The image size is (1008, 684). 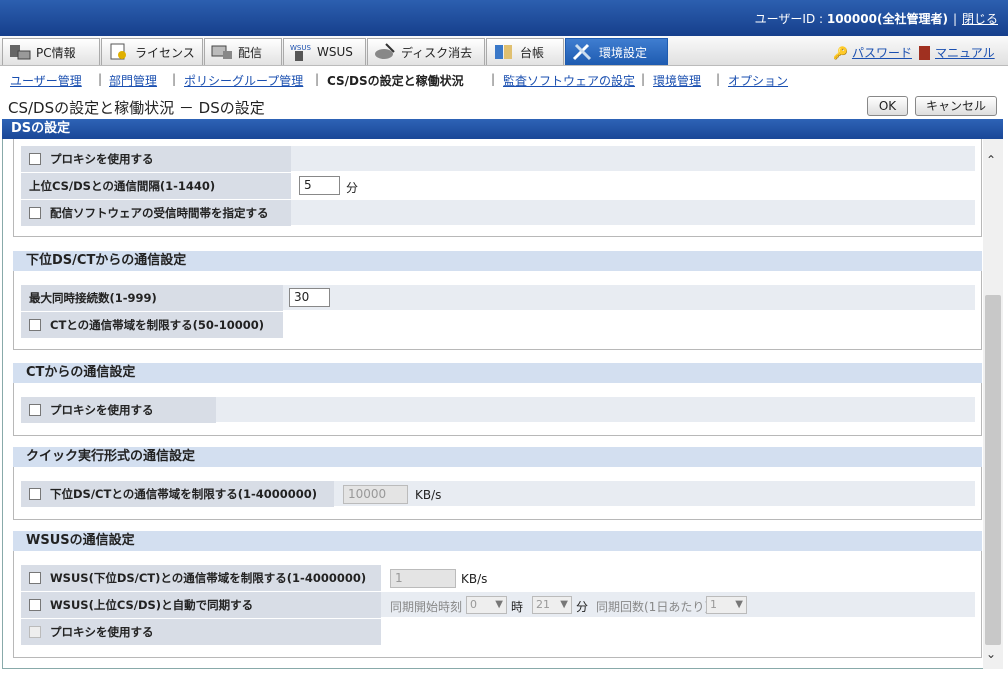 What do you see at coordinates (726, 605) in the screenshot?
I see `sync-count-select: 1 ▼` at bounding box center [726, 605].